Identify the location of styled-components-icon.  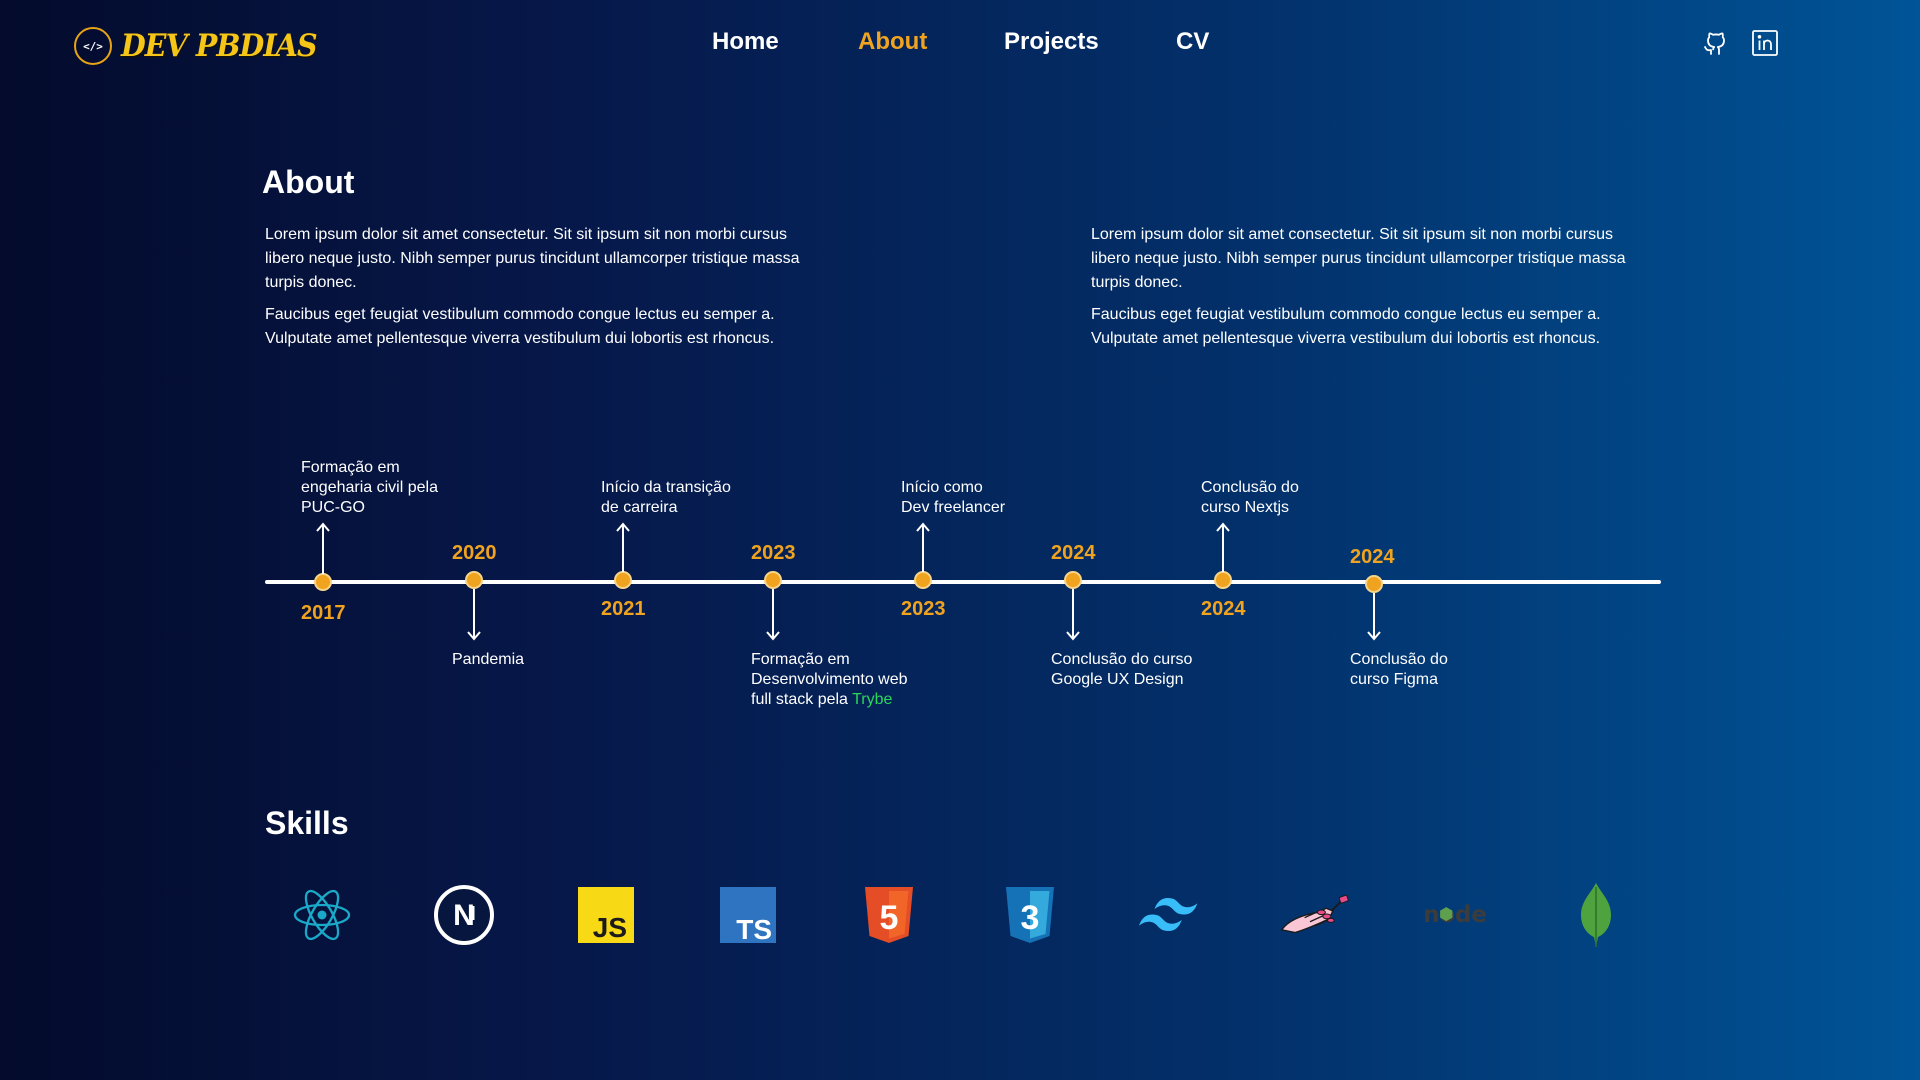
(1314, 915).